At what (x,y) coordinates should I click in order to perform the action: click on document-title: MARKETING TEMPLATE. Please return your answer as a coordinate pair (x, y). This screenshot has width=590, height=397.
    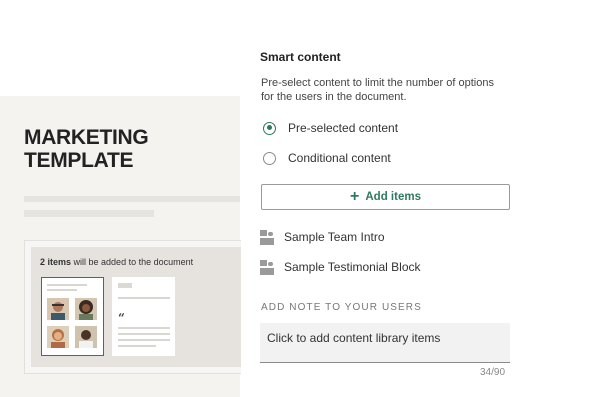
    Looking at the image, I should click on (86, 149).